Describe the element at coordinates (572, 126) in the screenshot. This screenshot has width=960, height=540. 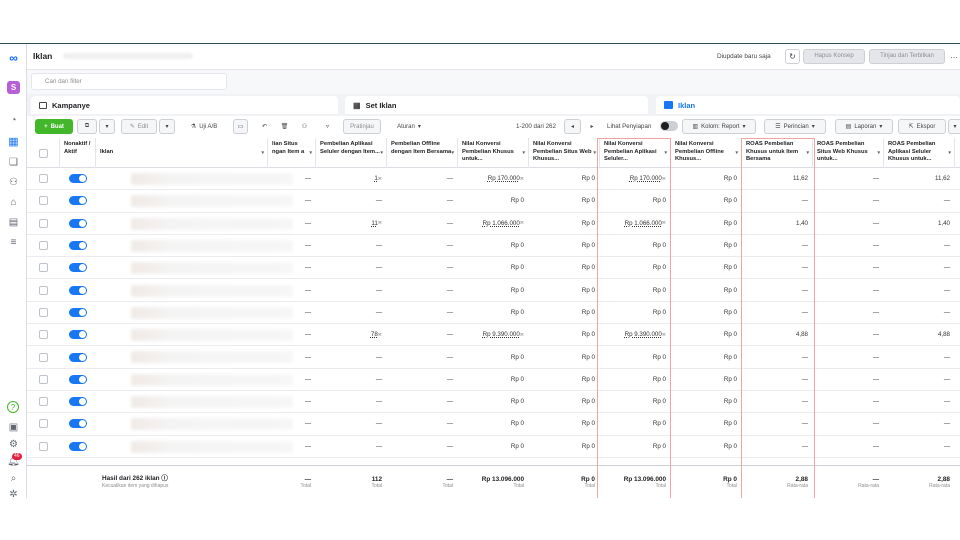
I see `prev-page-icon: ◂` at that location.